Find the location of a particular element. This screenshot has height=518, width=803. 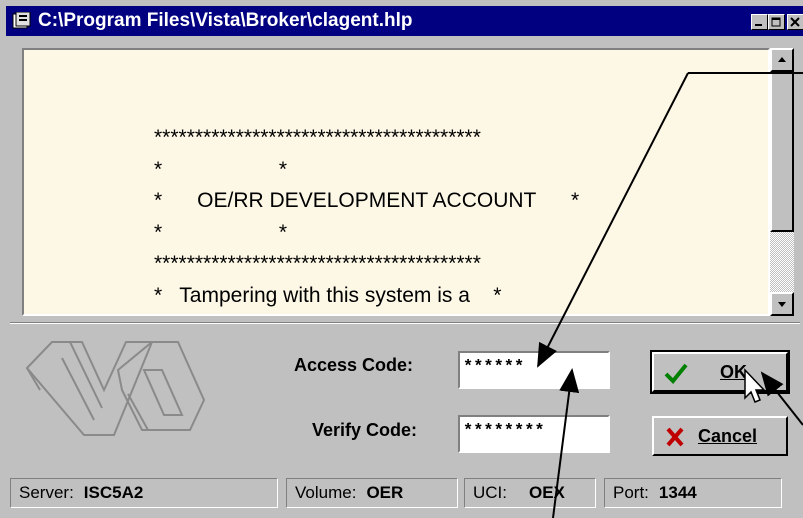

cancel-button: Cancel is located at coordinates (720, 436).